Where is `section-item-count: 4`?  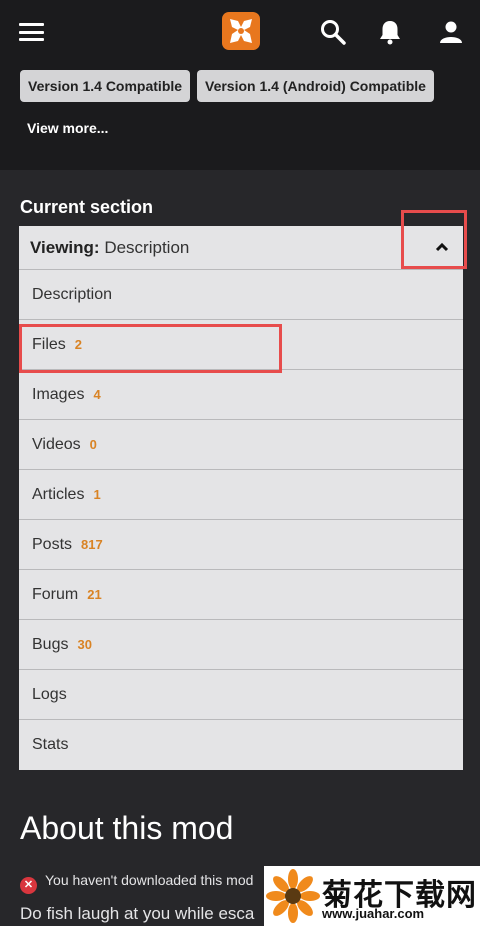
section-item-count: 4 is located at coordinates (97, 394).